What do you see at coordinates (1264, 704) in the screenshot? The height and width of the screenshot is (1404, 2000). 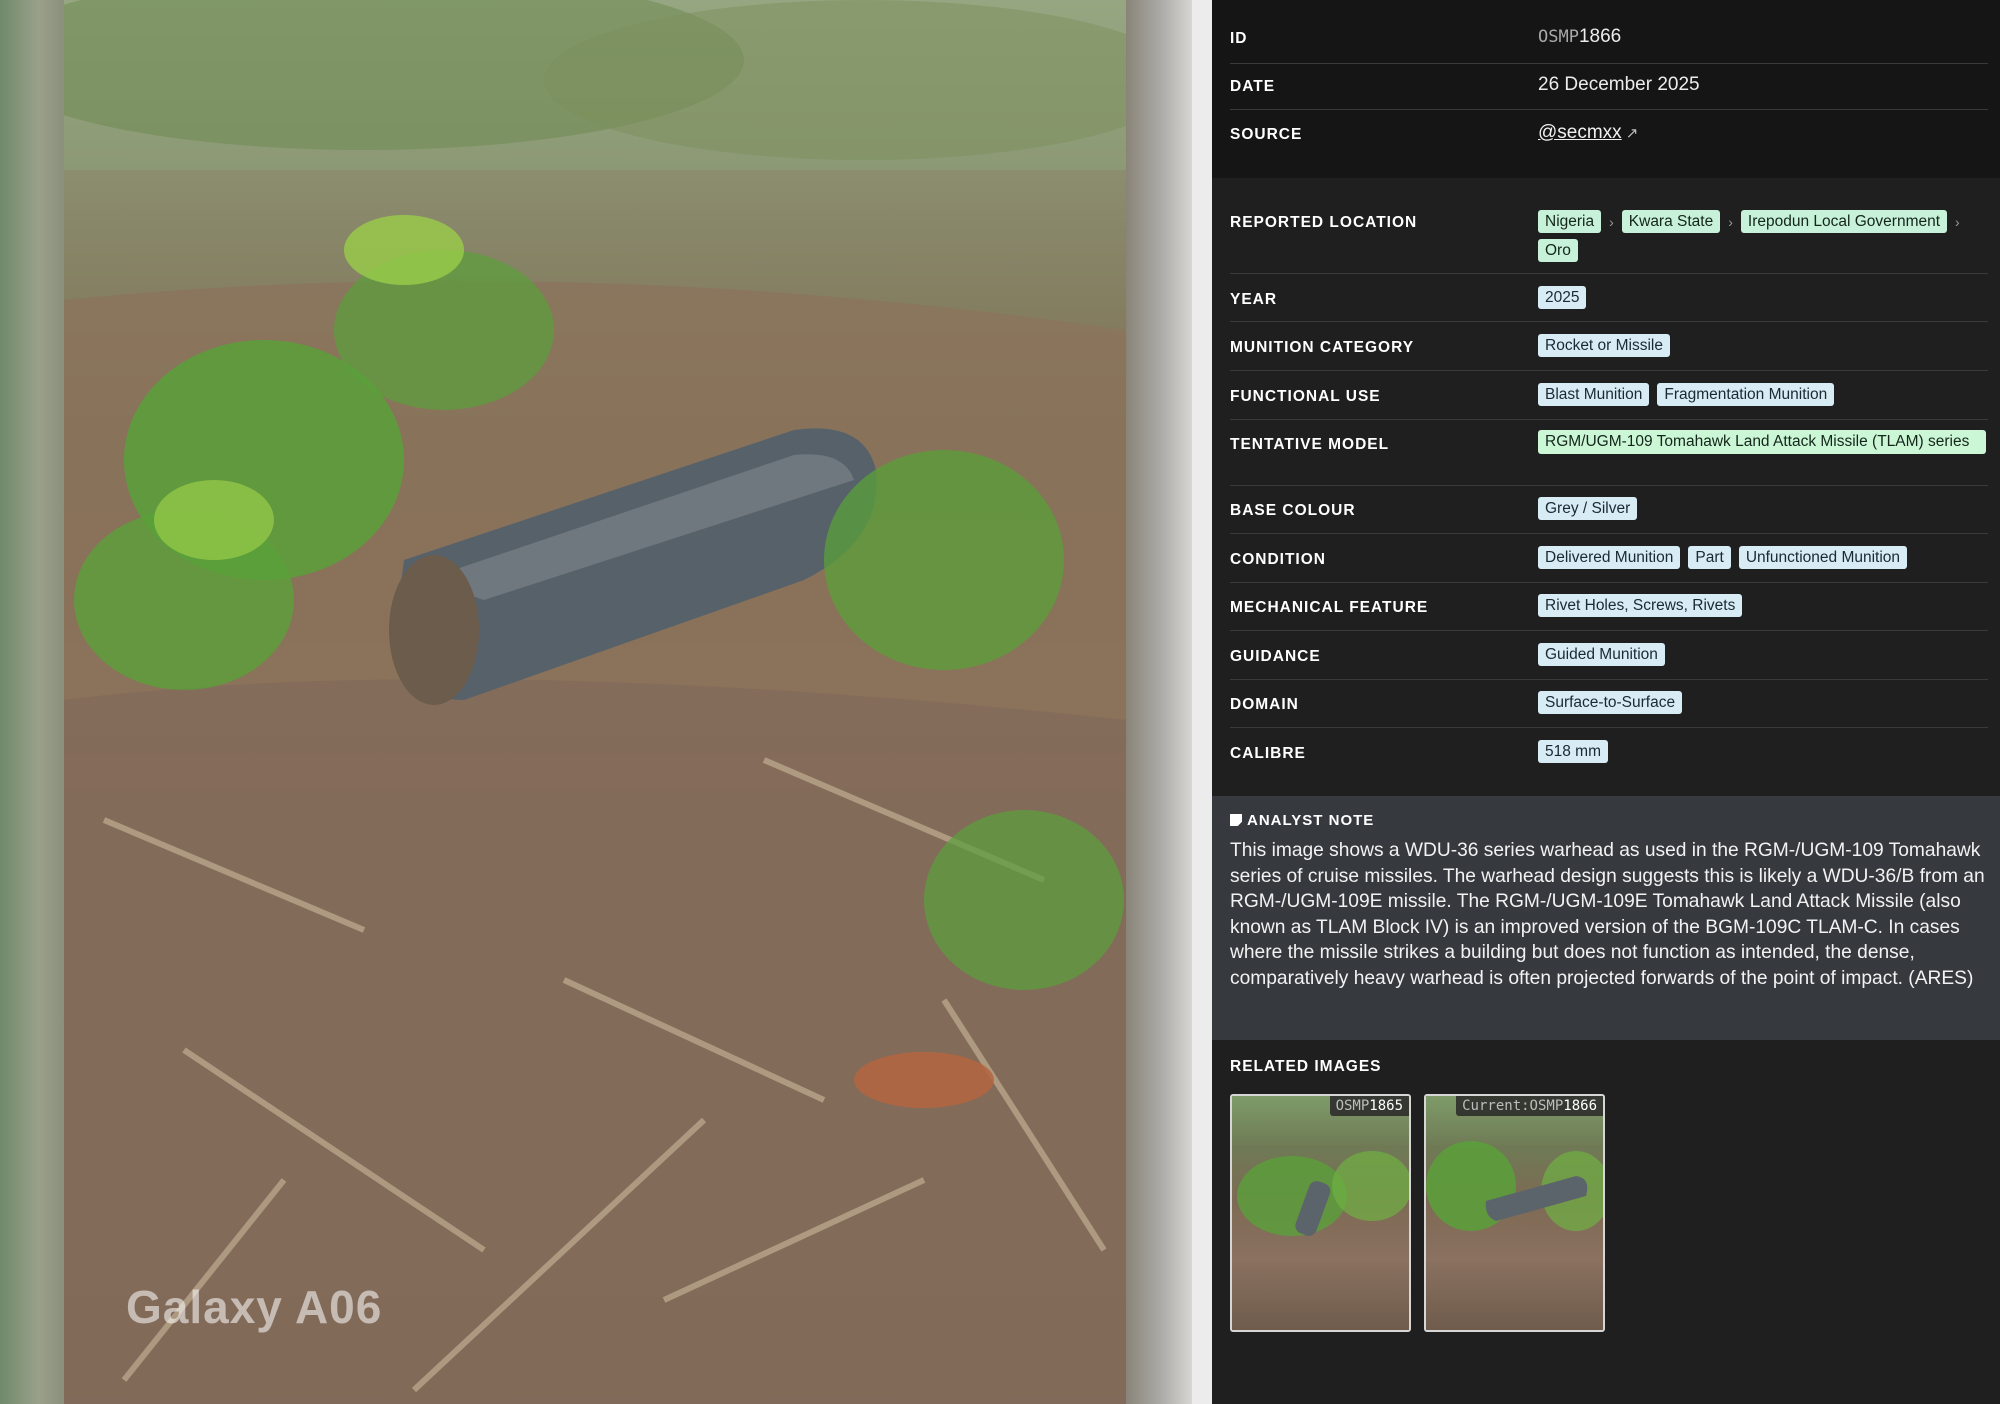 I see `domain-label: DOMAIN` at bounding box center [1264, 704].